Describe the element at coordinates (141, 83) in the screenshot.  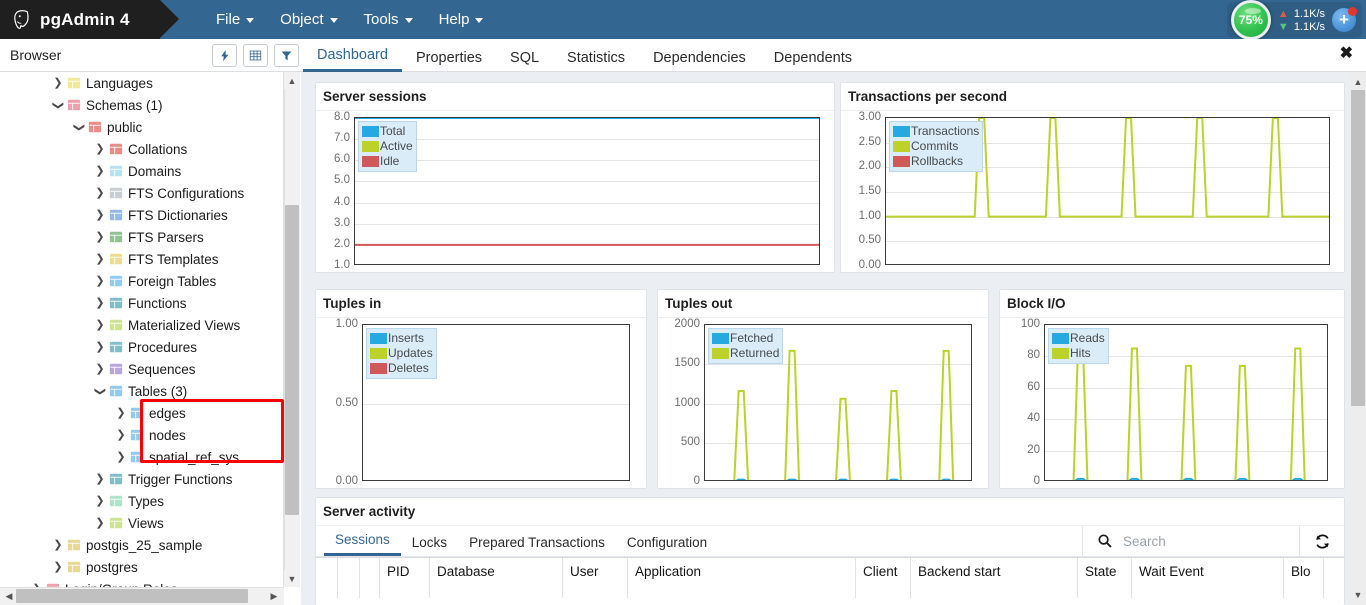
I see `tree-item-languages: ❯ Languages` at that location.